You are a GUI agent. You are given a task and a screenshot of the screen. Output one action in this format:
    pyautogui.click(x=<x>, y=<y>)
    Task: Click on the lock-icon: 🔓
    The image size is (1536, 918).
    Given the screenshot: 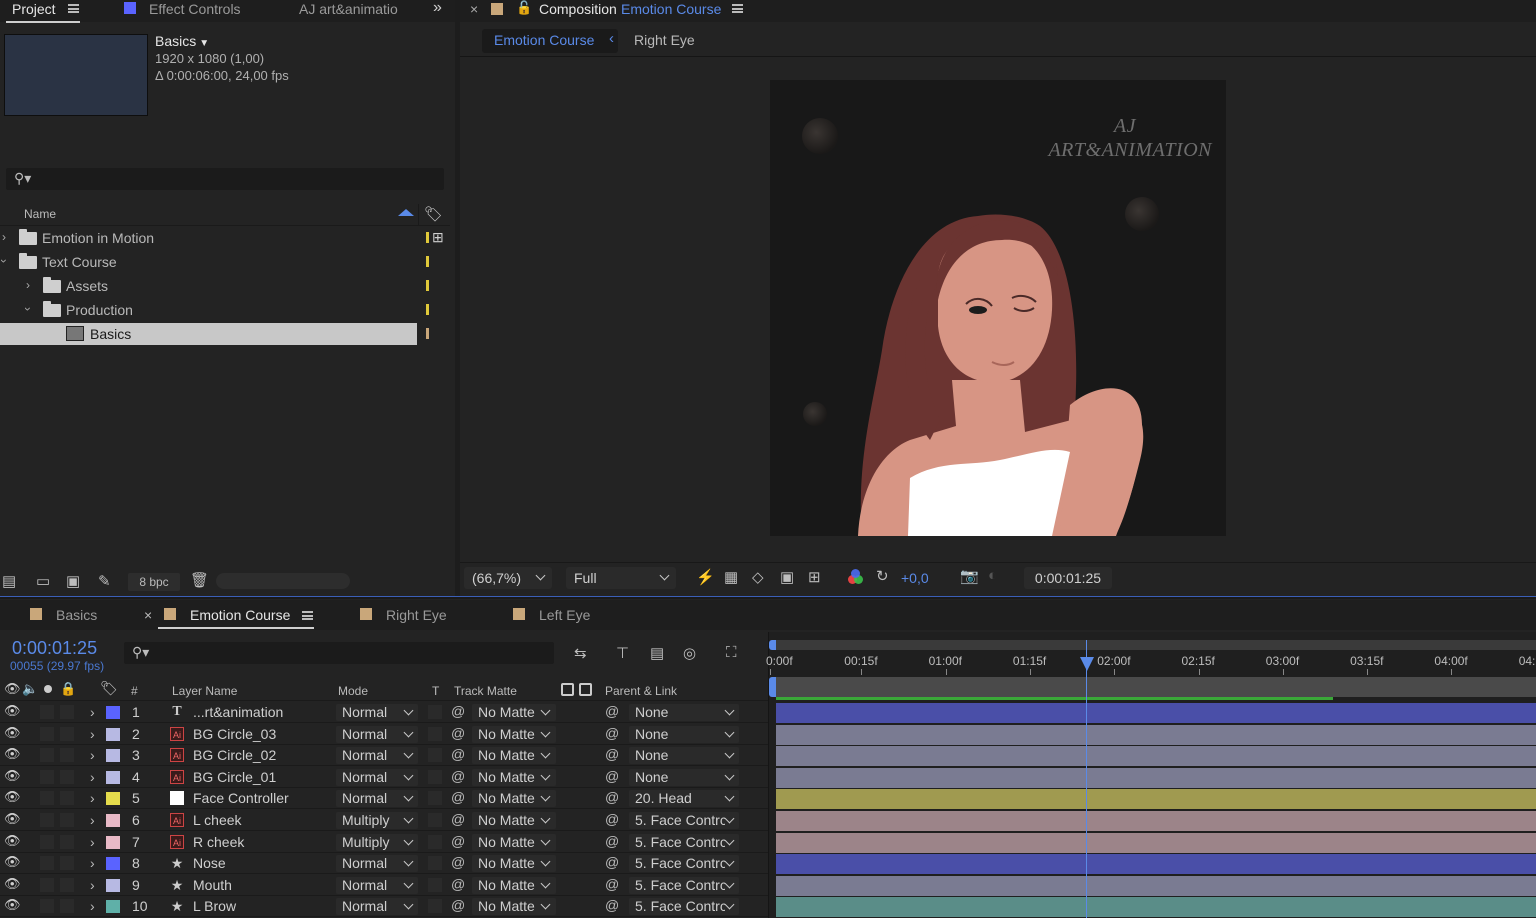 What is the action you would take?
    pyautogui.click(x=524, y=8)
    